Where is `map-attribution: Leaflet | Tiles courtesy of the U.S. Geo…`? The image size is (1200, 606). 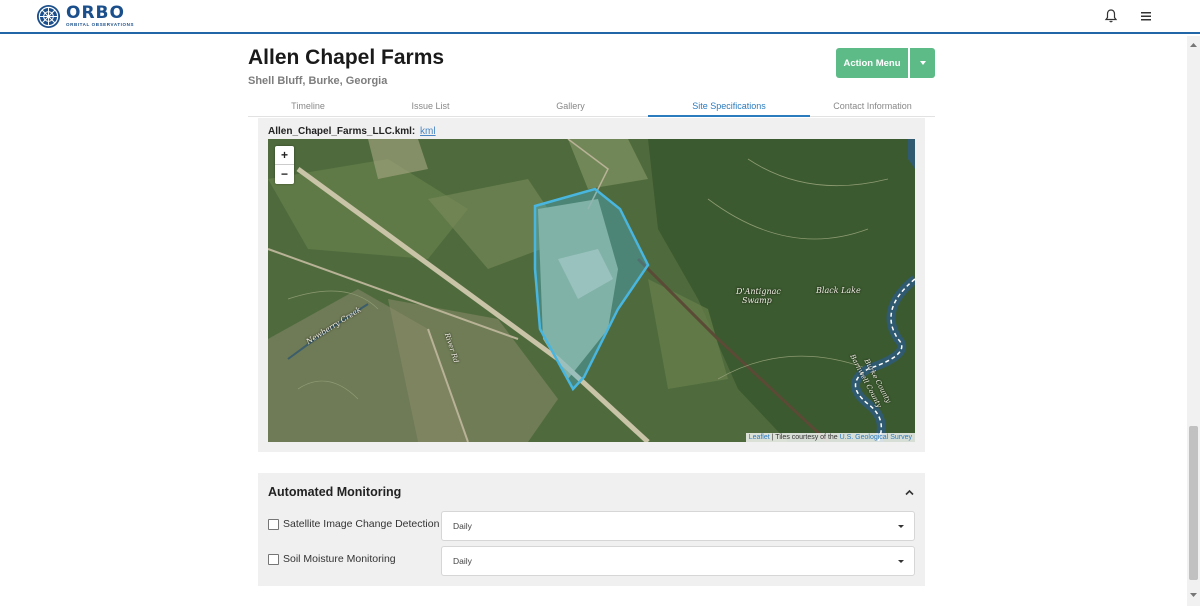 map-attribution: Leaflet | Tiles courtesy of the U.S. Geo… is located at coordinates (830, 437).